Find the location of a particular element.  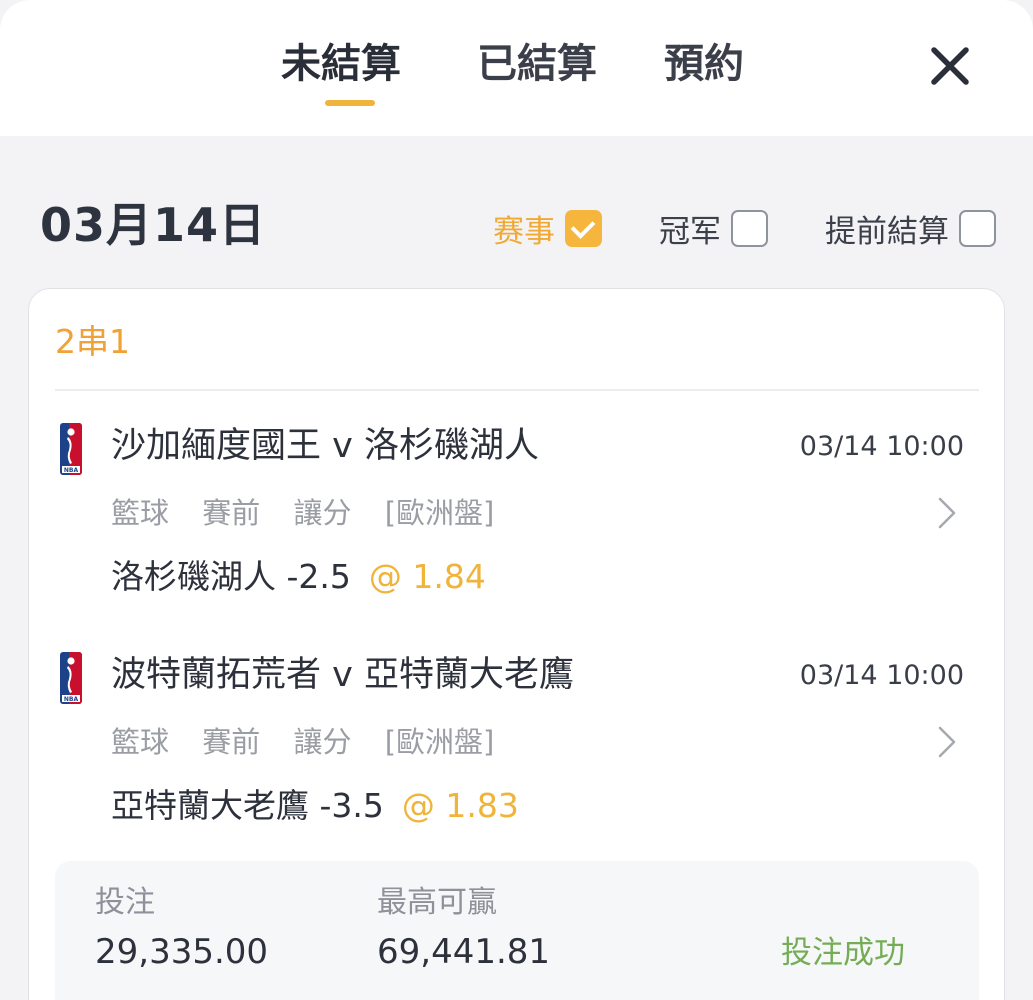

pick-odds: @ 1.84 is located at coordinates (427, 576).